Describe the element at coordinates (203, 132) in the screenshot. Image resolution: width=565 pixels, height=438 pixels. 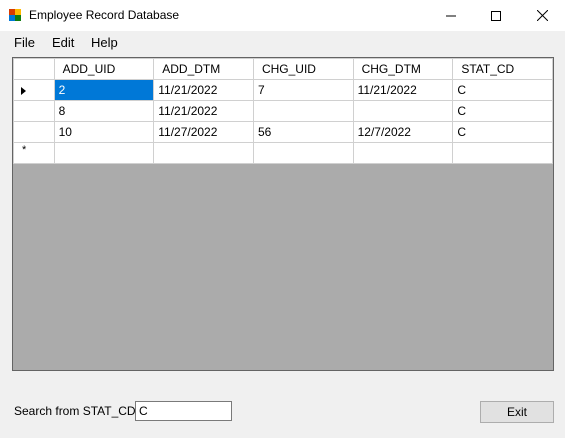
I see `grid-cell: 11/27/2022` at that location.